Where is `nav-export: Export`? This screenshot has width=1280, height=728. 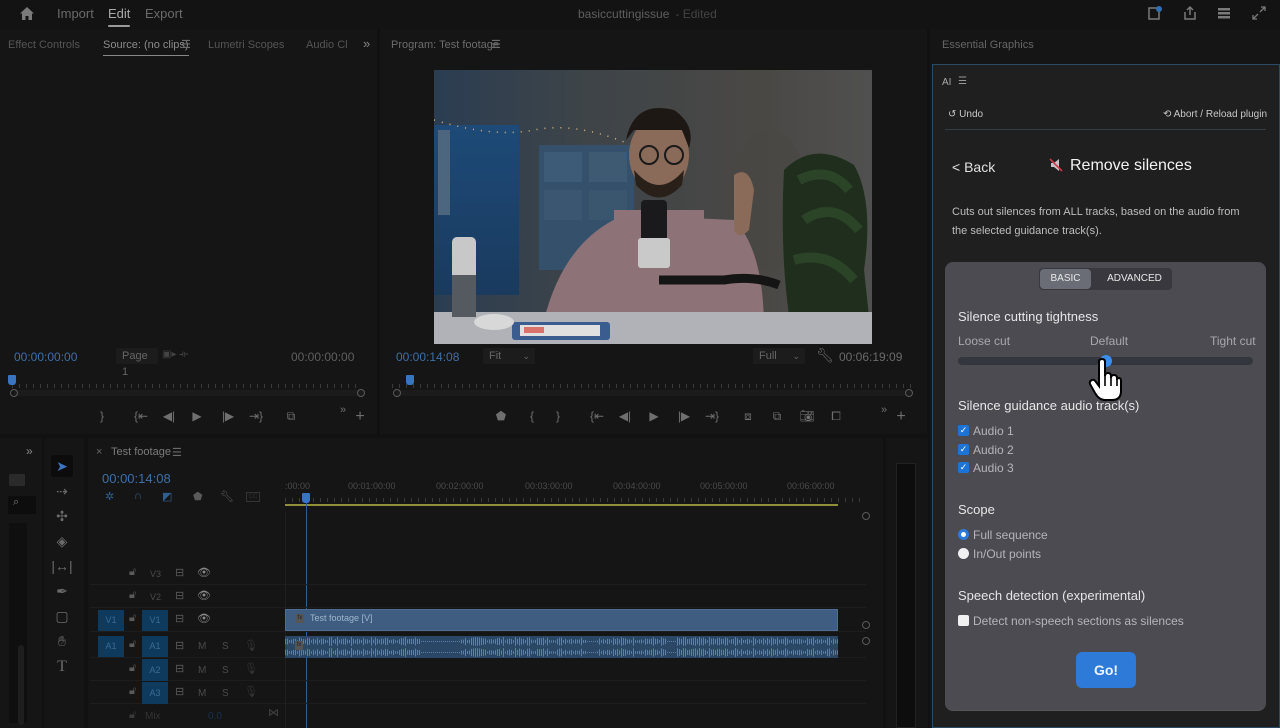 nav-export: Export is located at coordinates (164, 13).